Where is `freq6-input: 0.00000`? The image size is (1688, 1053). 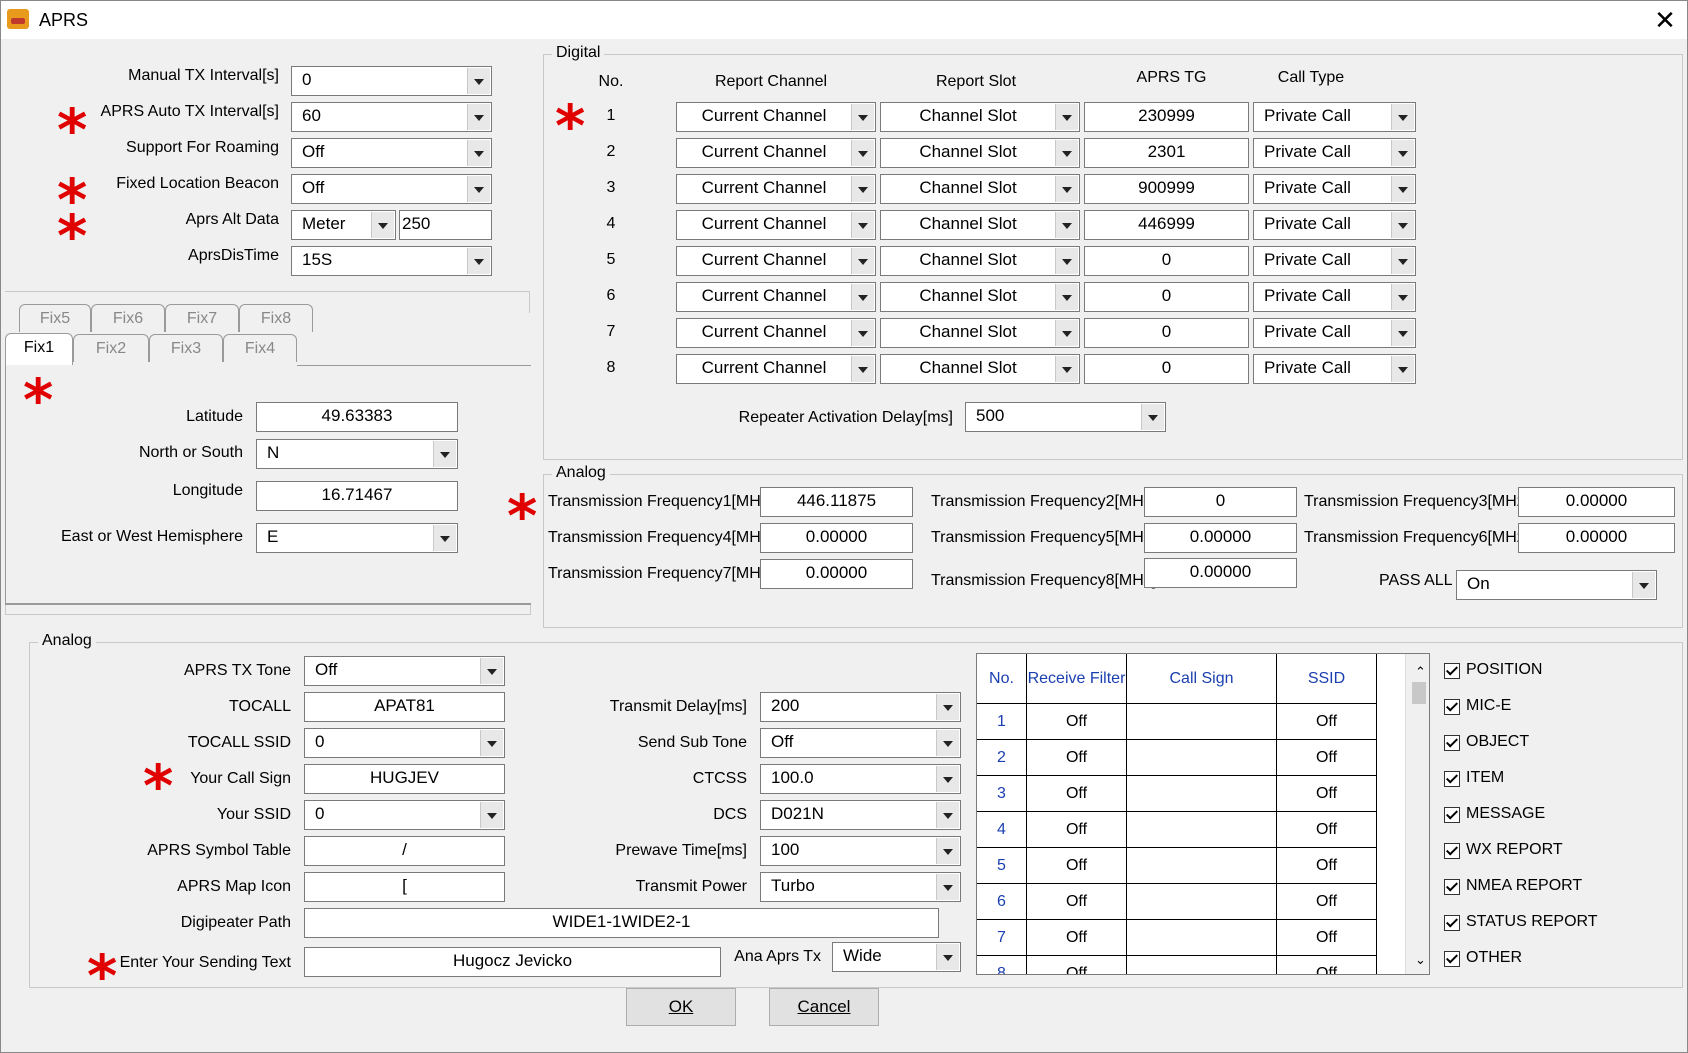 freq6-input: 0.00000 is located at coordinates (1596, 538).